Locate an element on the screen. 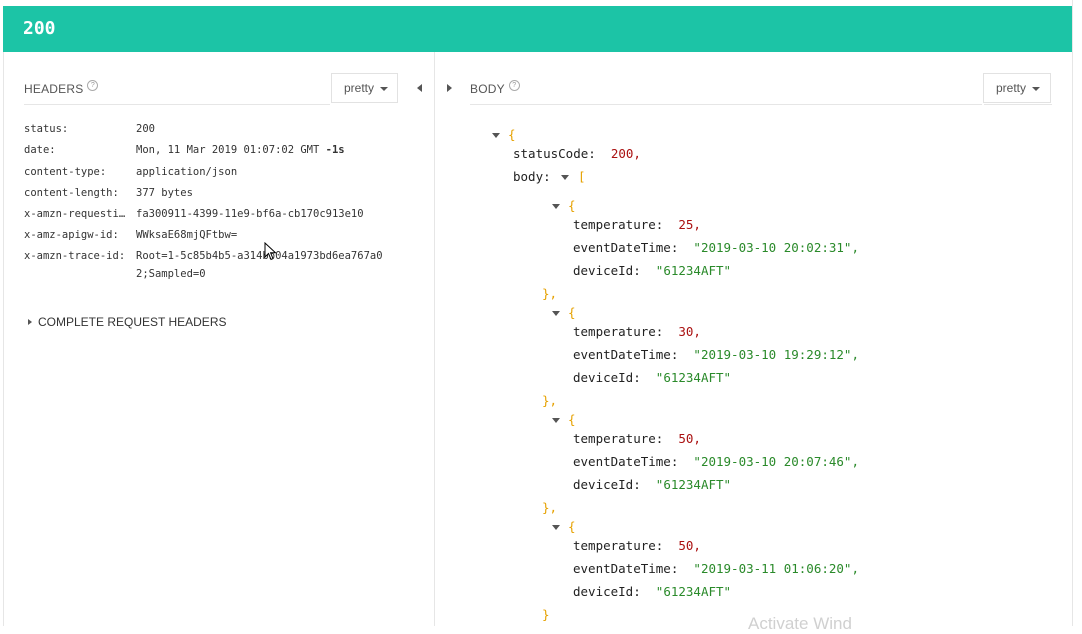 This screenshot has width=1082, height=634. headers-title-rule is located at coordinates (177, 104).